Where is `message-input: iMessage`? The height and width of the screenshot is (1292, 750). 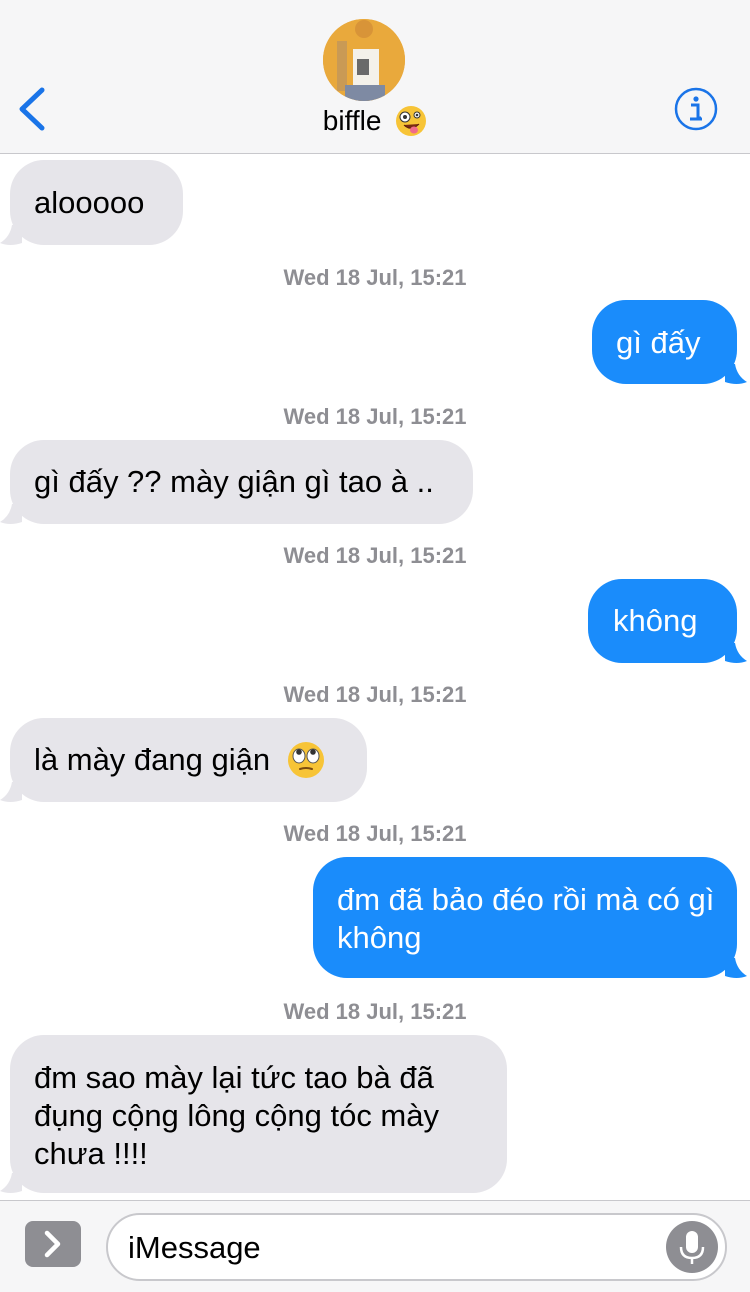 message-input: iMessage is located at coordinates (416, 1247).